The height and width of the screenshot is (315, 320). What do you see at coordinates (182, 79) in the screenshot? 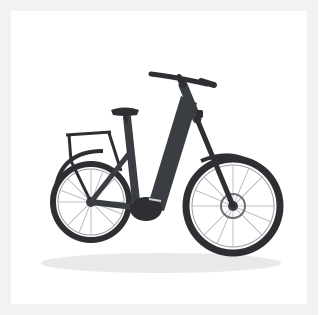
I see `handlebar` at bounding box center [182, 79].